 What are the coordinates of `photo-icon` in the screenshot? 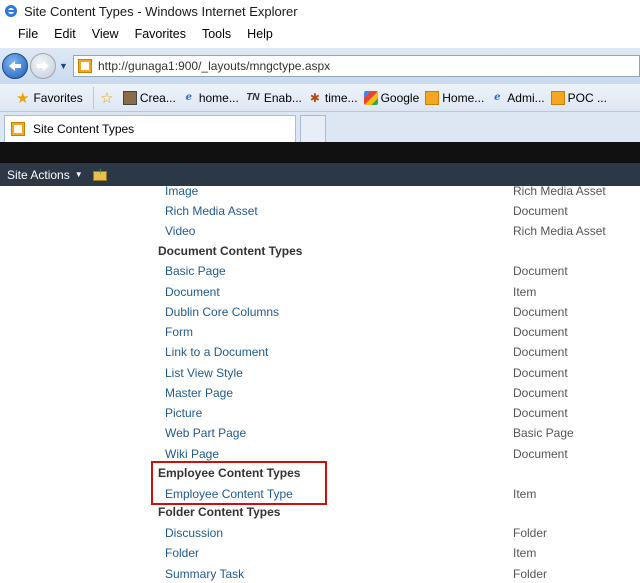 It's located at (129, 97).